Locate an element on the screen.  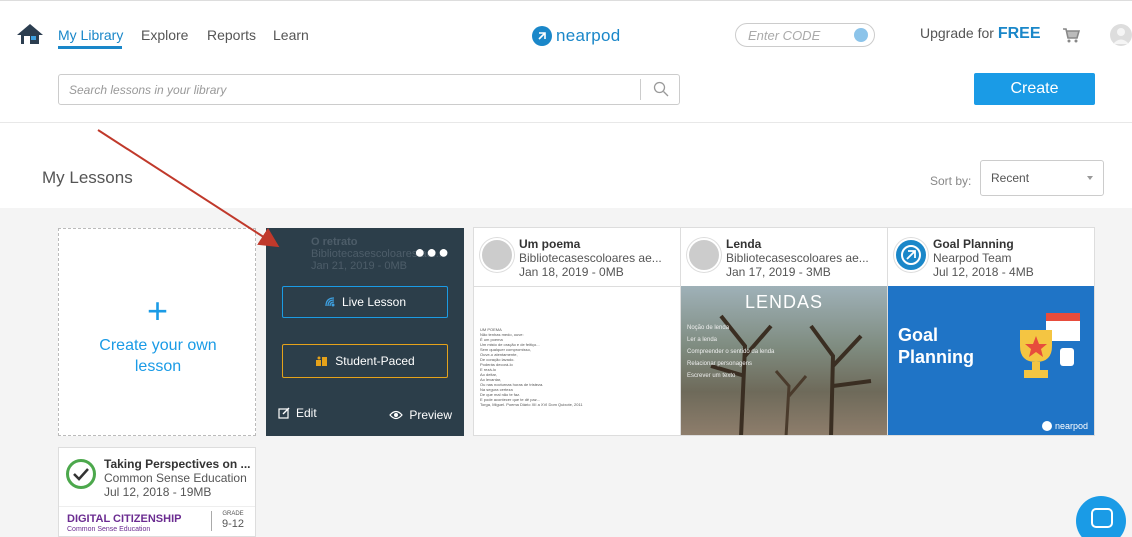
create-button: Create is located at coordinates (1034, 89).